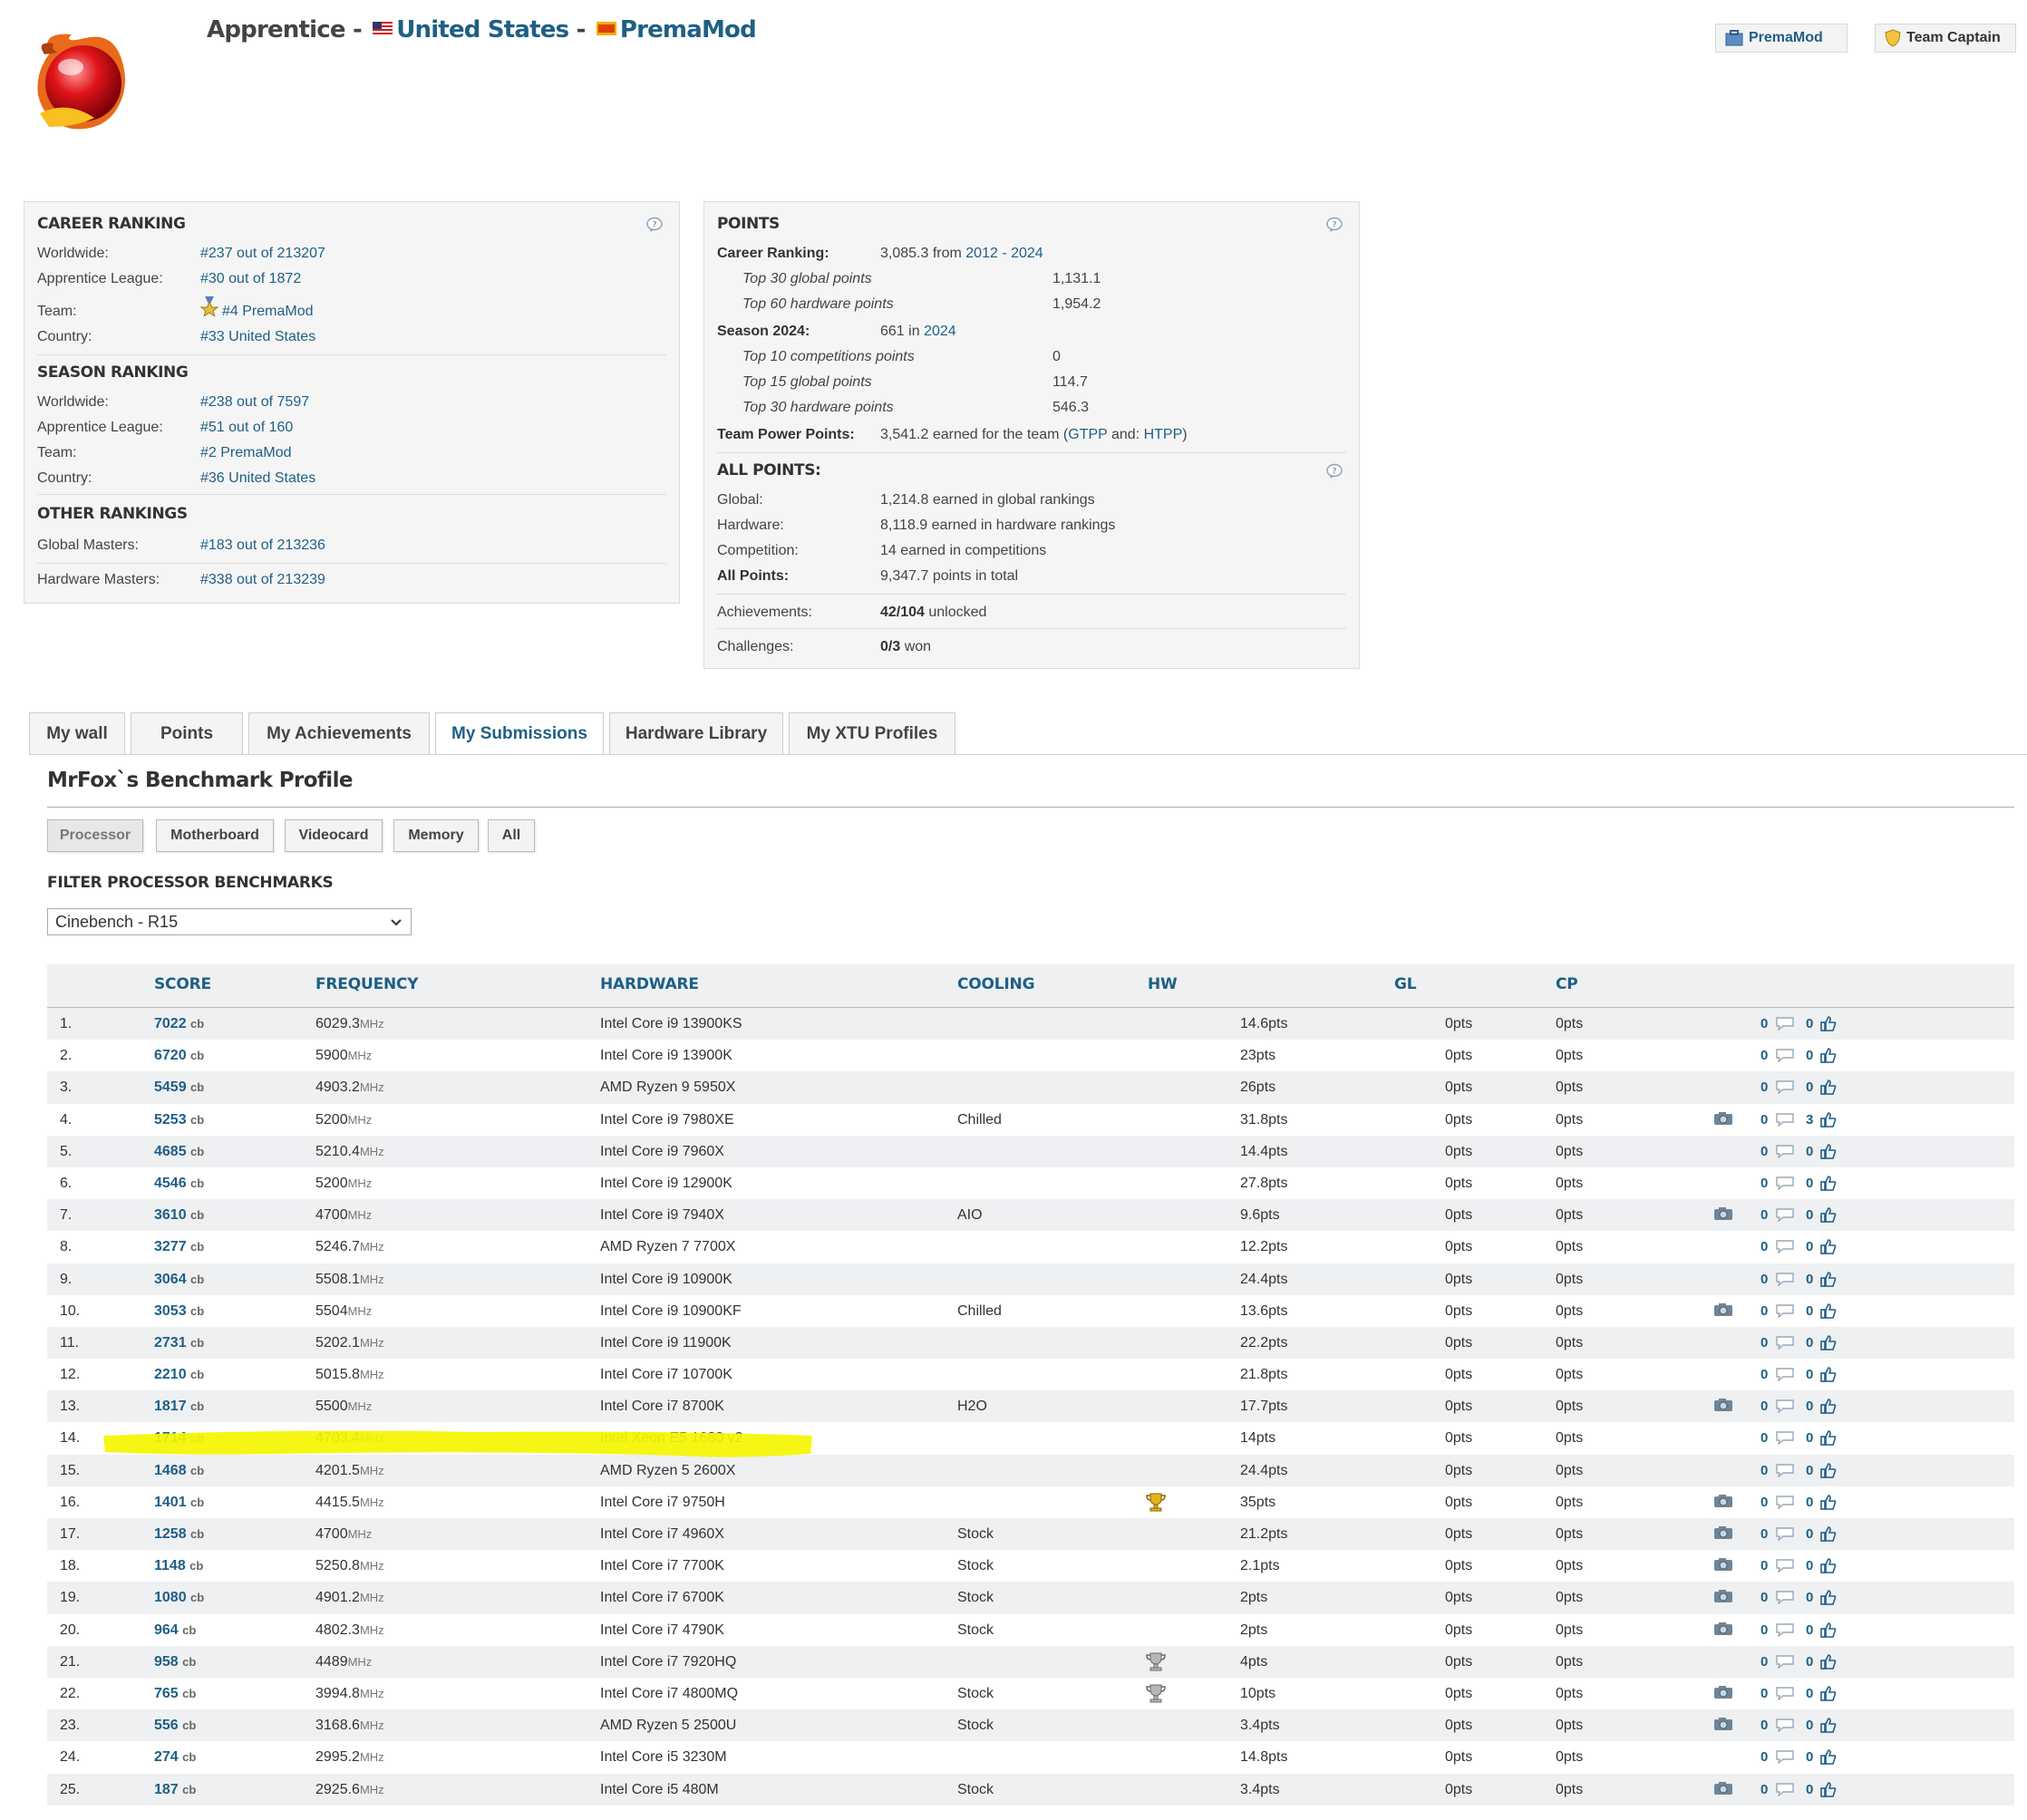 The image size is (2027, 1820). Describe the element at coordinates (669, 1694) in the screenshot. I see `hardware-cell: Intel Core i7 4800MQ` at that location.